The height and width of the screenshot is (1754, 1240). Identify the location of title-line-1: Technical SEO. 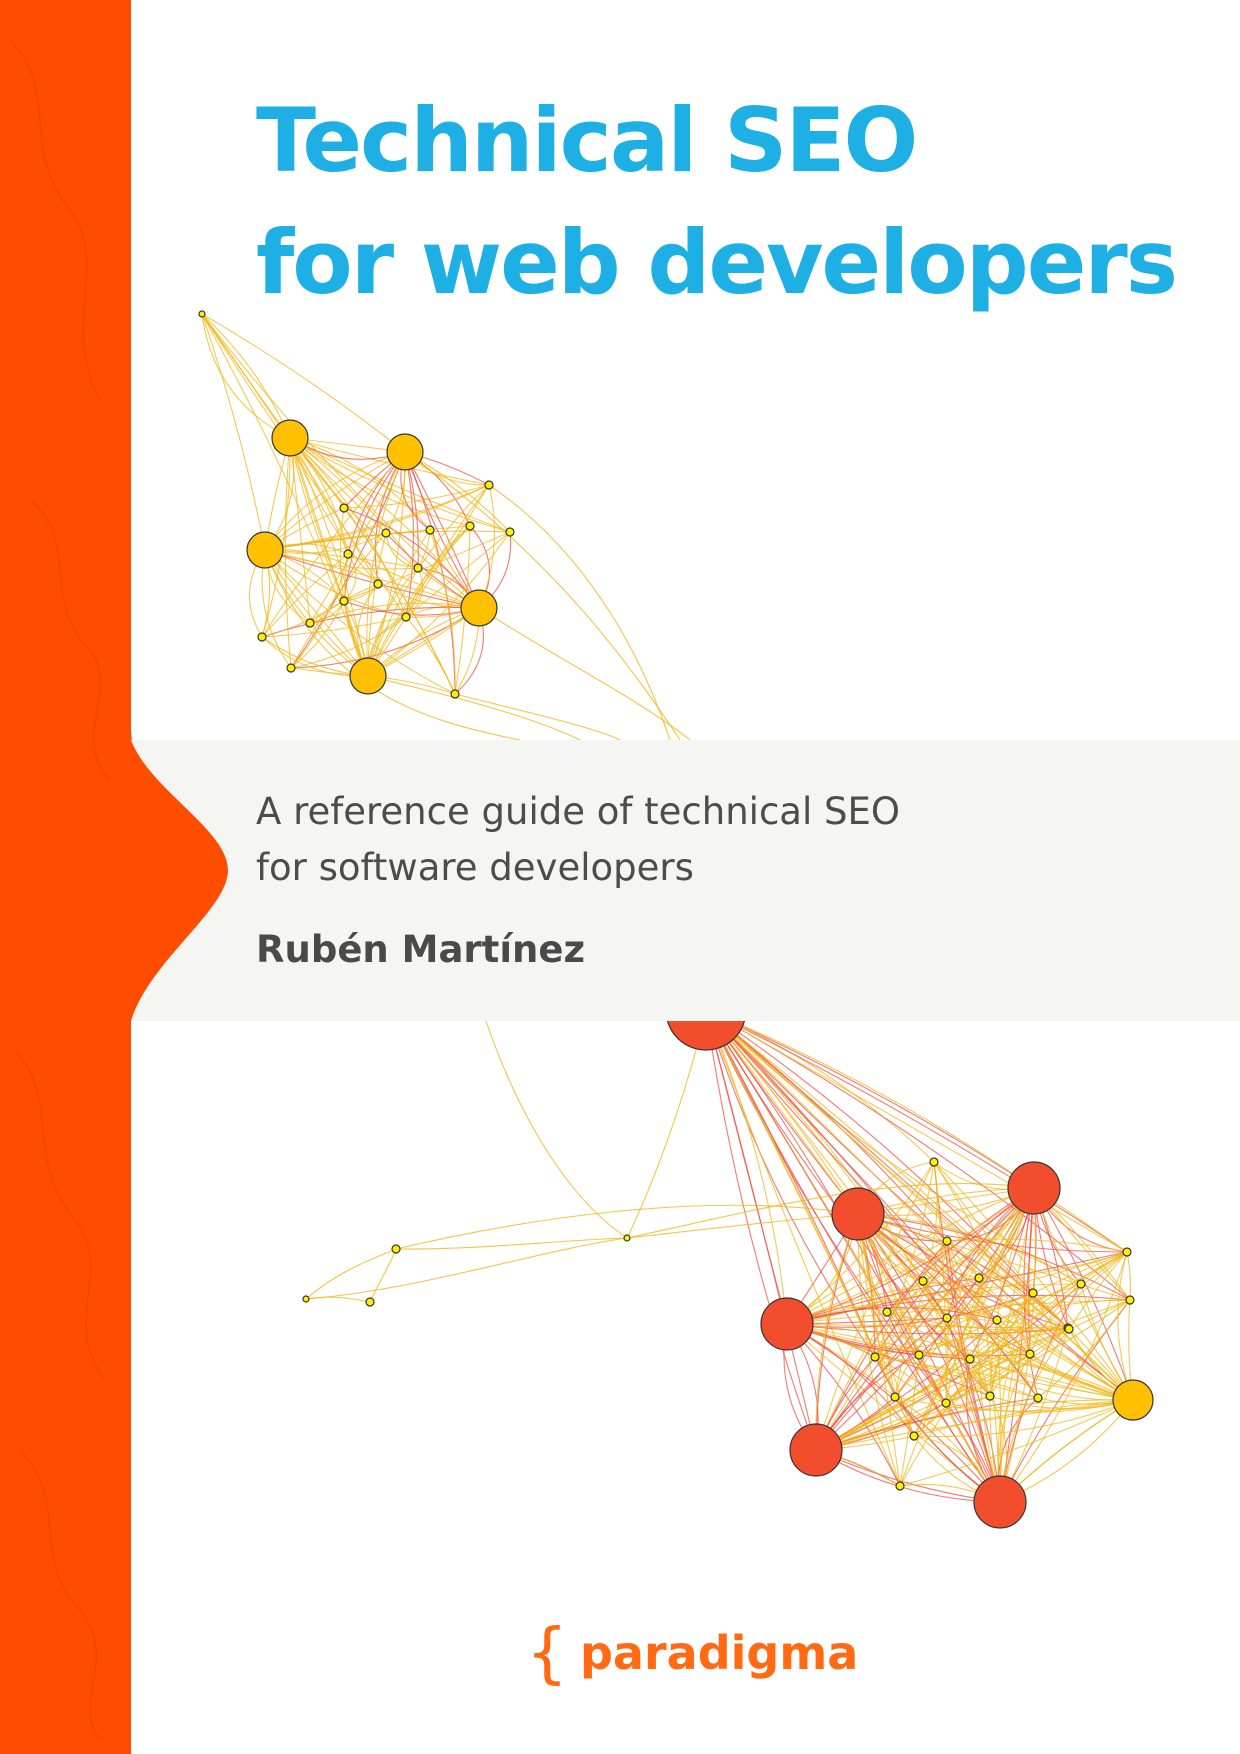
(587, 140).